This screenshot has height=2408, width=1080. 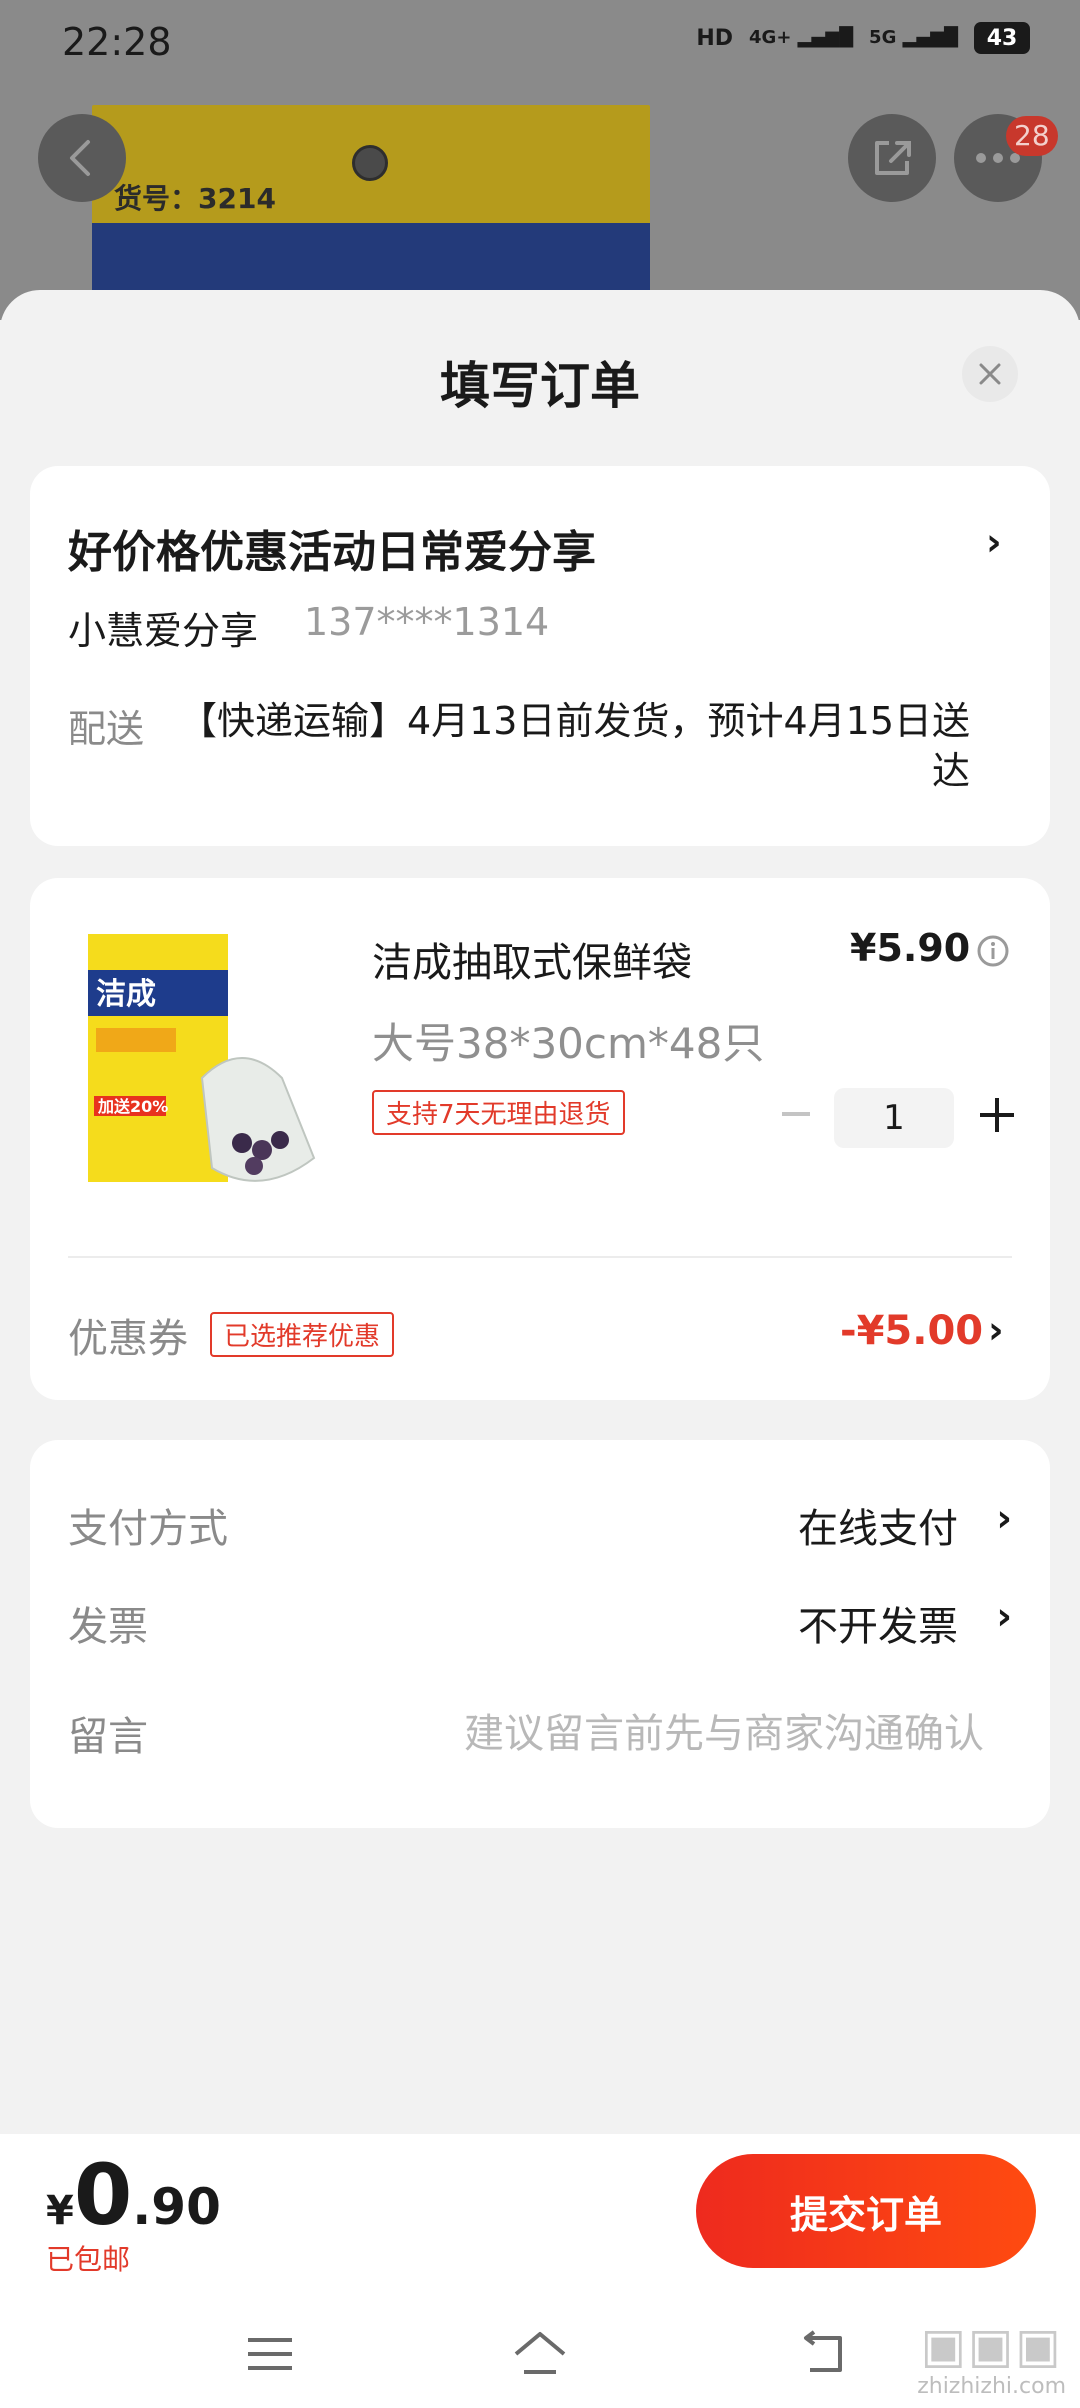 I want to click on signal-5g-icon: 5G ▂▄▆█, so click(x=913, y=37).